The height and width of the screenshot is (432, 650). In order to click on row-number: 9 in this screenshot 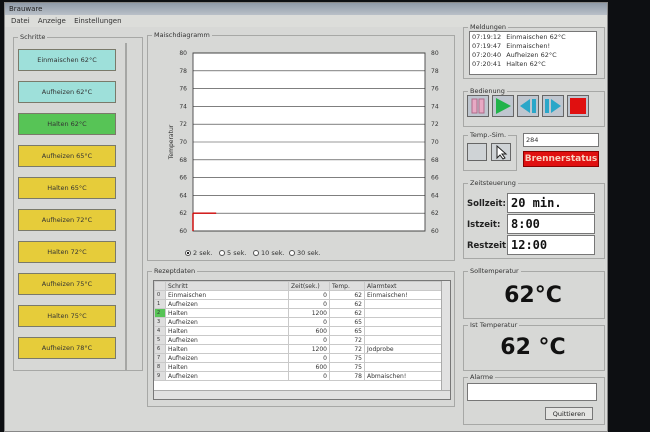, I will do `click(160, 376)`.